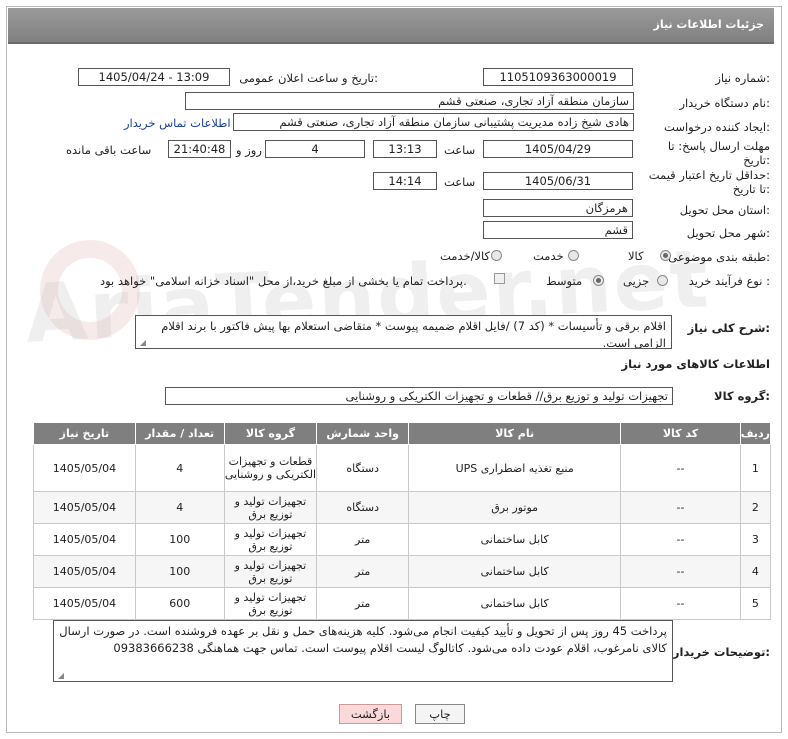 The image size is (788, 739). I want to click on cell-row: 3, so click(755, 539).